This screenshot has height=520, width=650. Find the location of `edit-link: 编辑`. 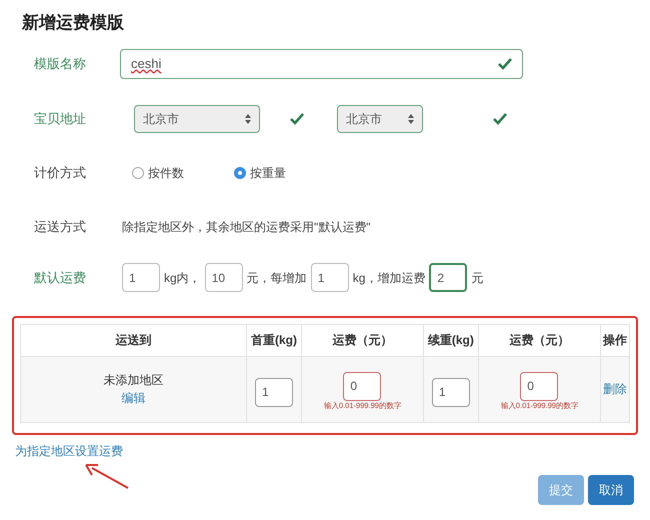

edit-link: 编辑 is located at coordinates (134, 398).